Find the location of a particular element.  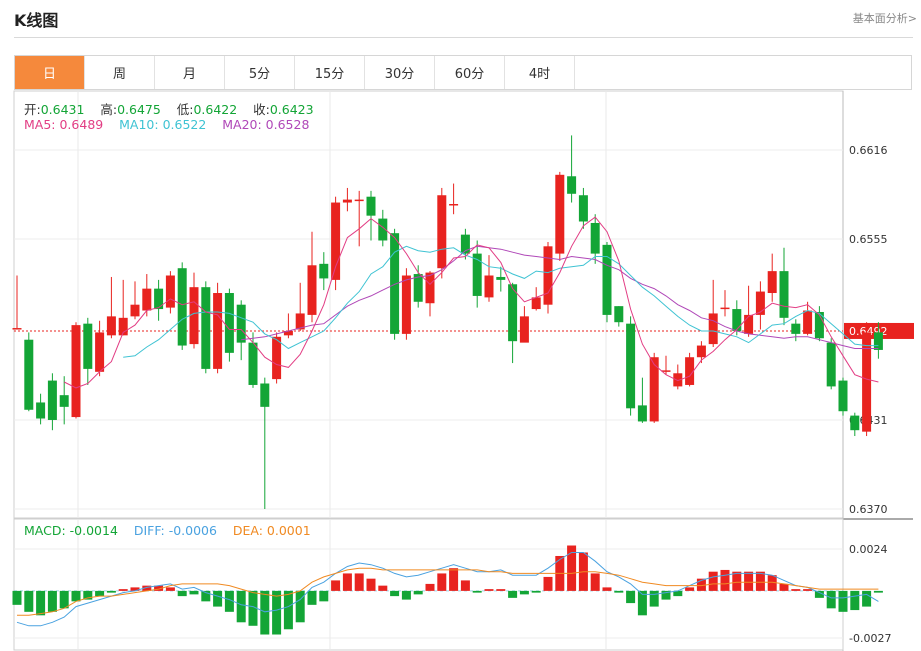

dea-label: DEA: is located at coordinates (249, 530).